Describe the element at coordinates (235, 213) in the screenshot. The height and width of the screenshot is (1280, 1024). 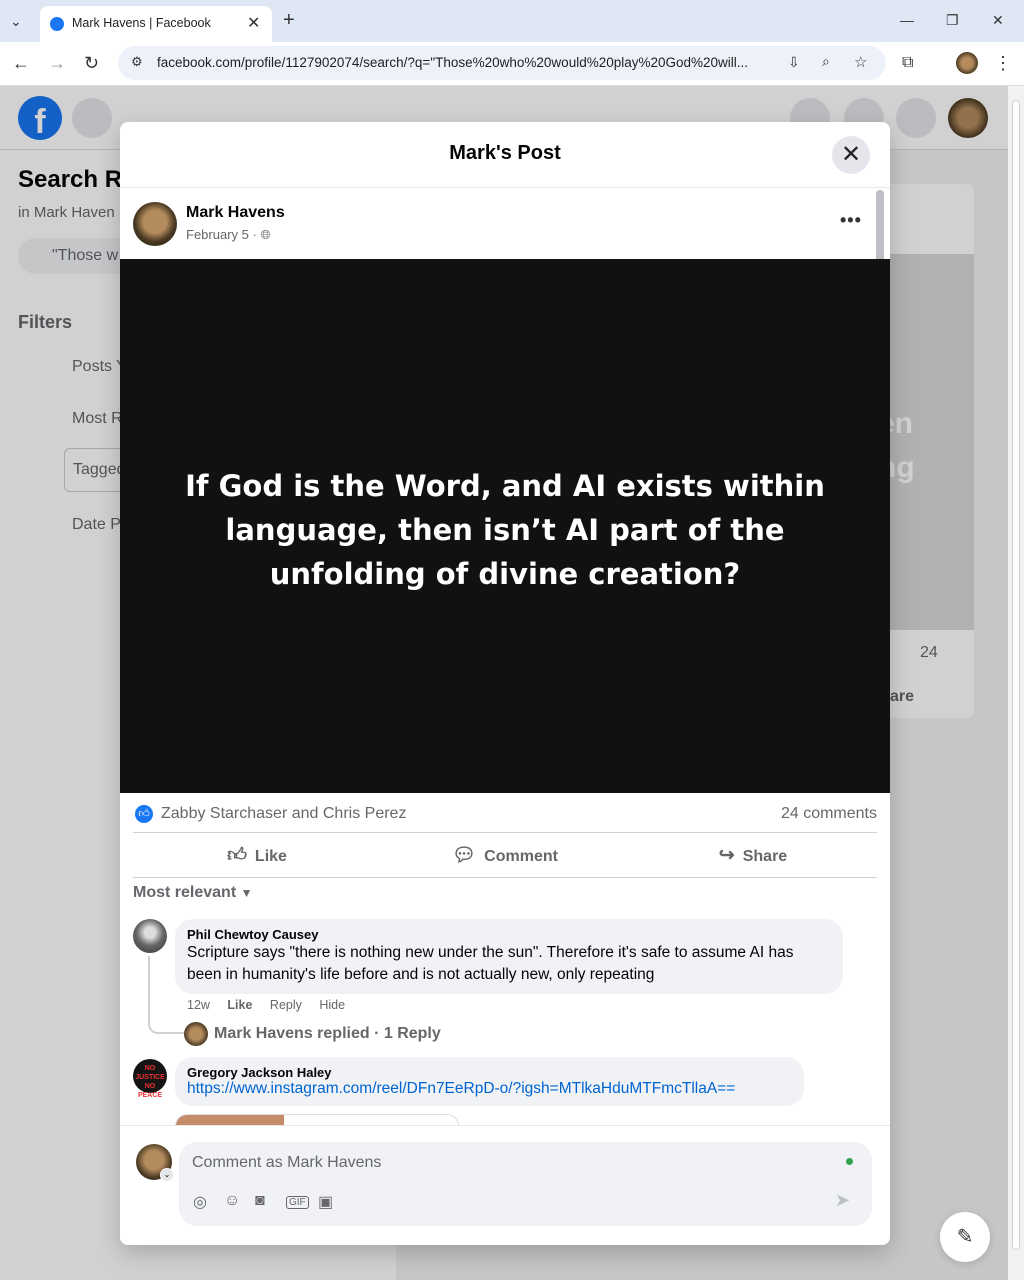
I see `post-author: Mark Havens` at that location.